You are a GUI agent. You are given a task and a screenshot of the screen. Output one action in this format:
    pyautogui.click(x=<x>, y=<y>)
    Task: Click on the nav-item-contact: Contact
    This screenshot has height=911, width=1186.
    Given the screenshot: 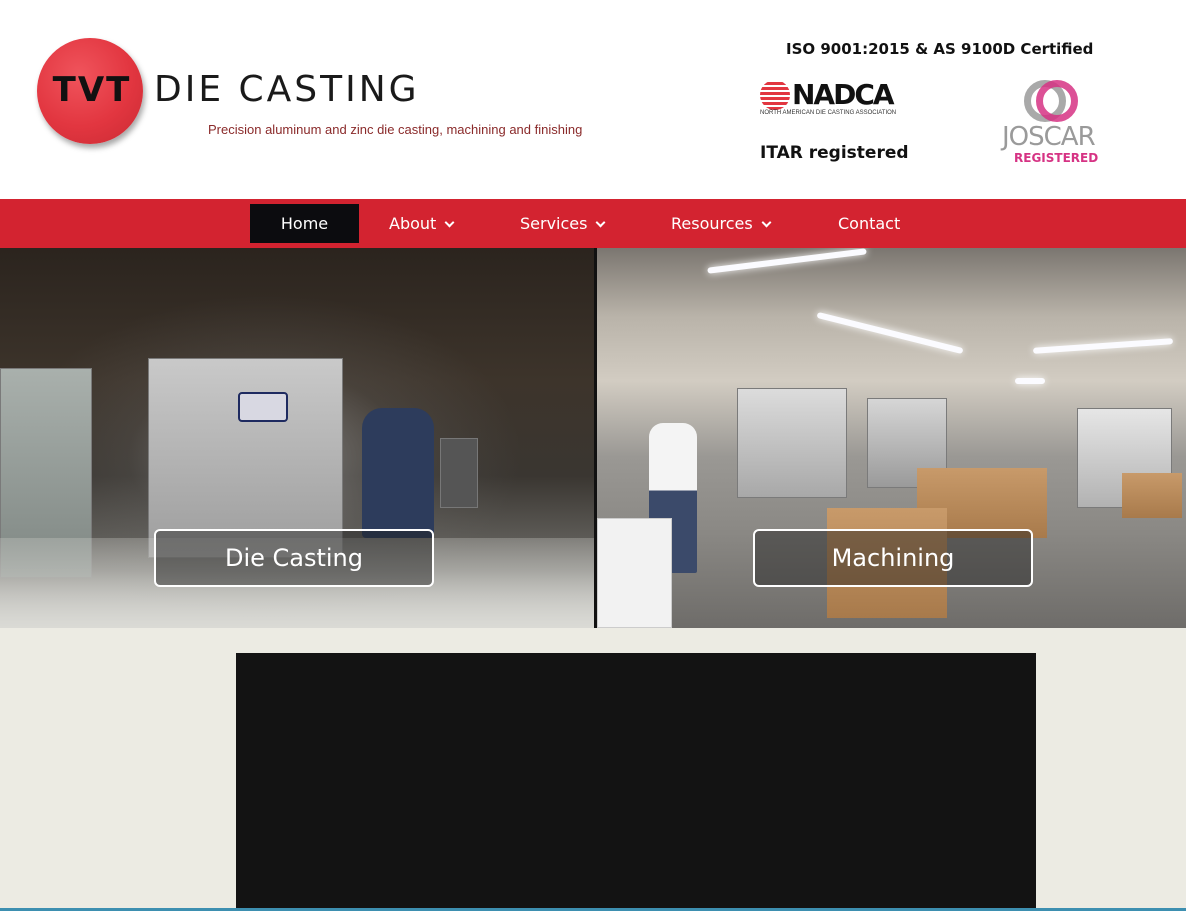 What is the action you would take?
    pyautogui.click(x=869, y=223)
    